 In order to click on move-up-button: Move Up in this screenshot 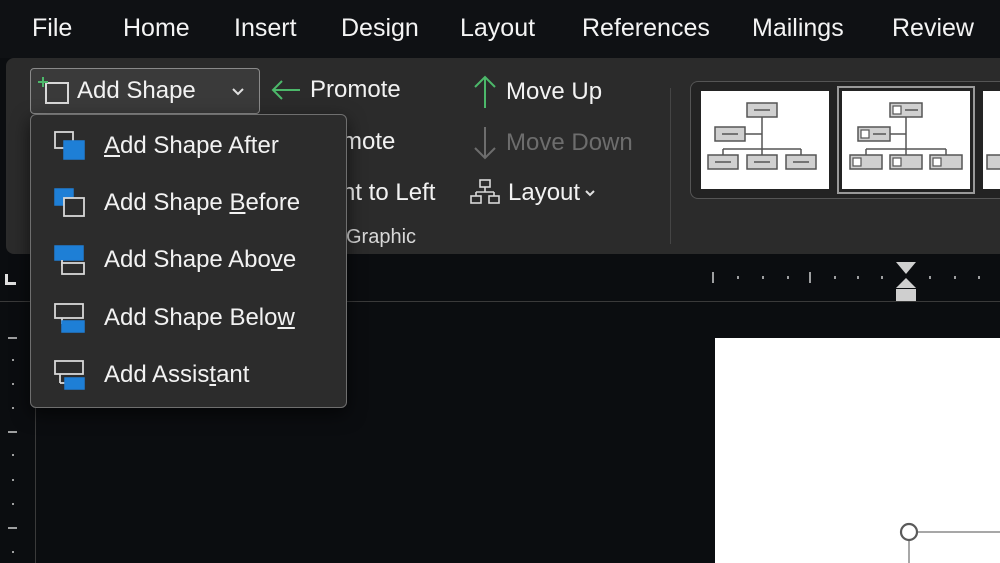, I will do `click(537, 92)`.